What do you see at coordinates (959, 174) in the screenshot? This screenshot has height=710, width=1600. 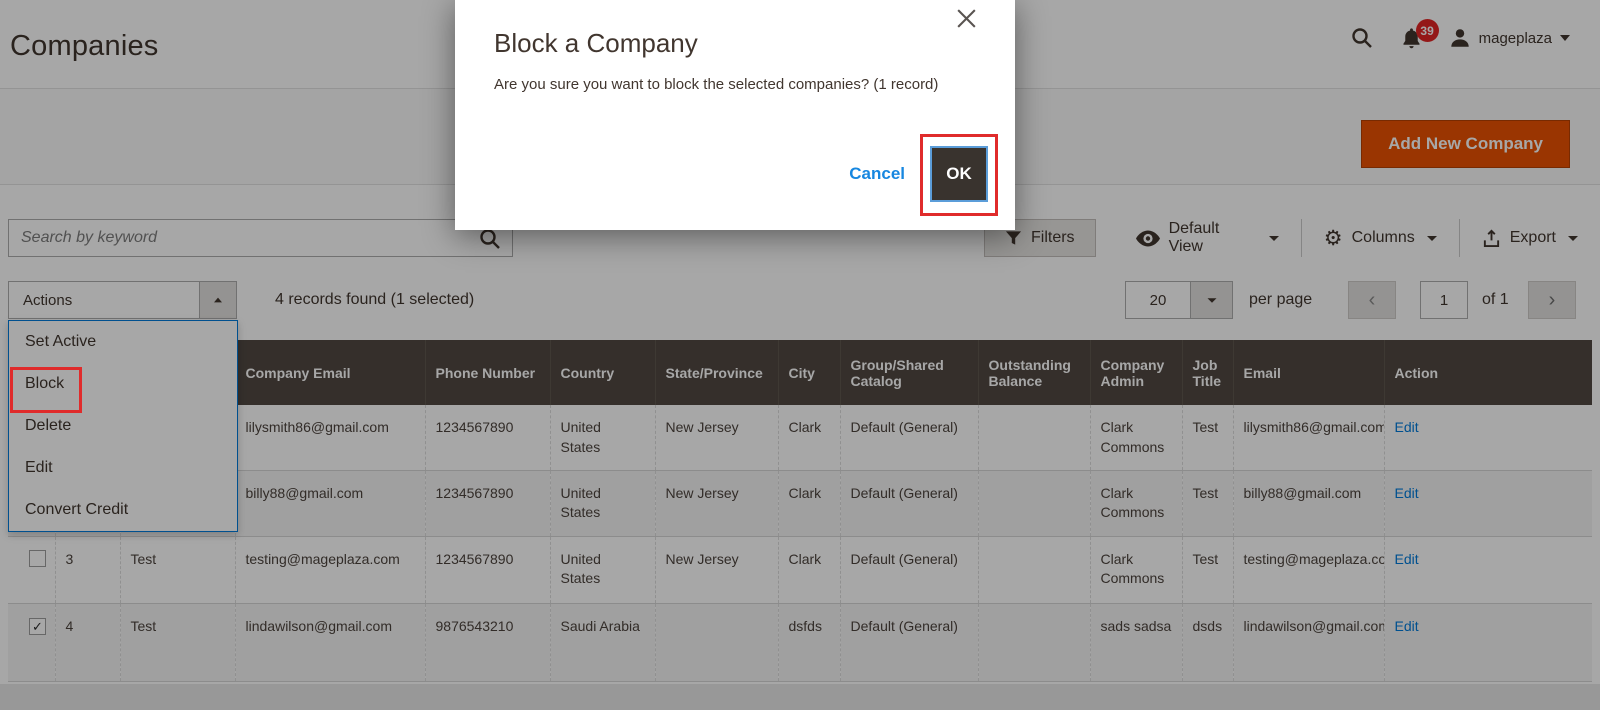 I see `ok-button: OK` at bounding box center [959, 174].